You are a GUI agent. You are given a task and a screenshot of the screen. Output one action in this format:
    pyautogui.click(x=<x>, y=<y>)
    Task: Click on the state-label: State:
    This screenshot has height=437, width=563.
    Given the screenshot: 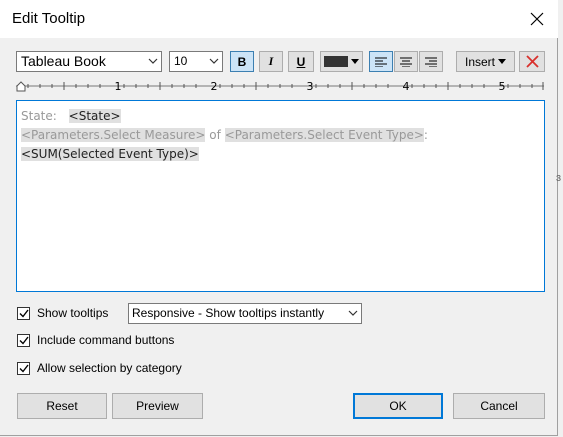 What is the action you would take?
    pyautogui.click(x=39, y=116)
    